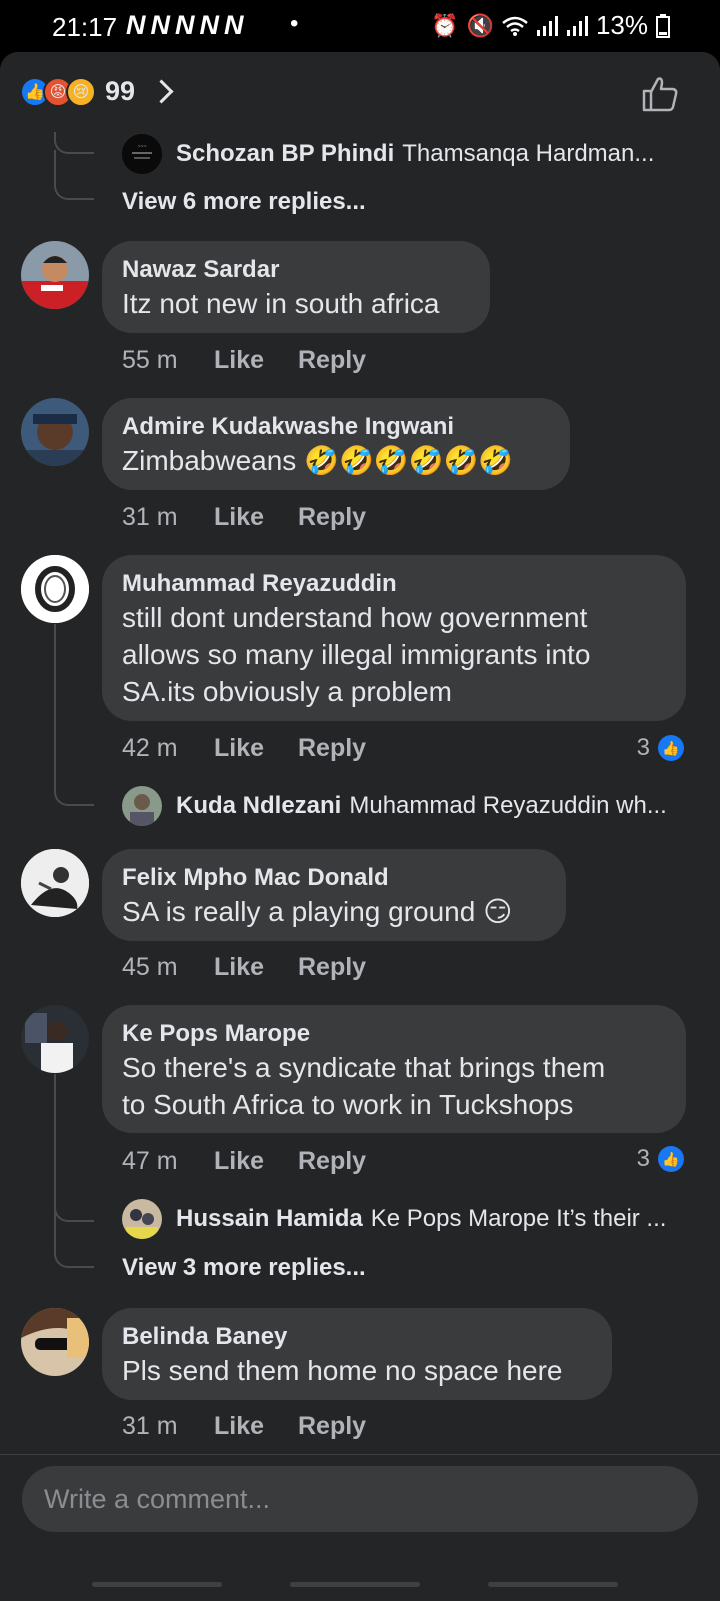 The image size is (720, 1601). What do you see at coordinates (445, 25) in the screenshot?
I see `alarm-icon: ⏰` at bounding box center [445, 25].